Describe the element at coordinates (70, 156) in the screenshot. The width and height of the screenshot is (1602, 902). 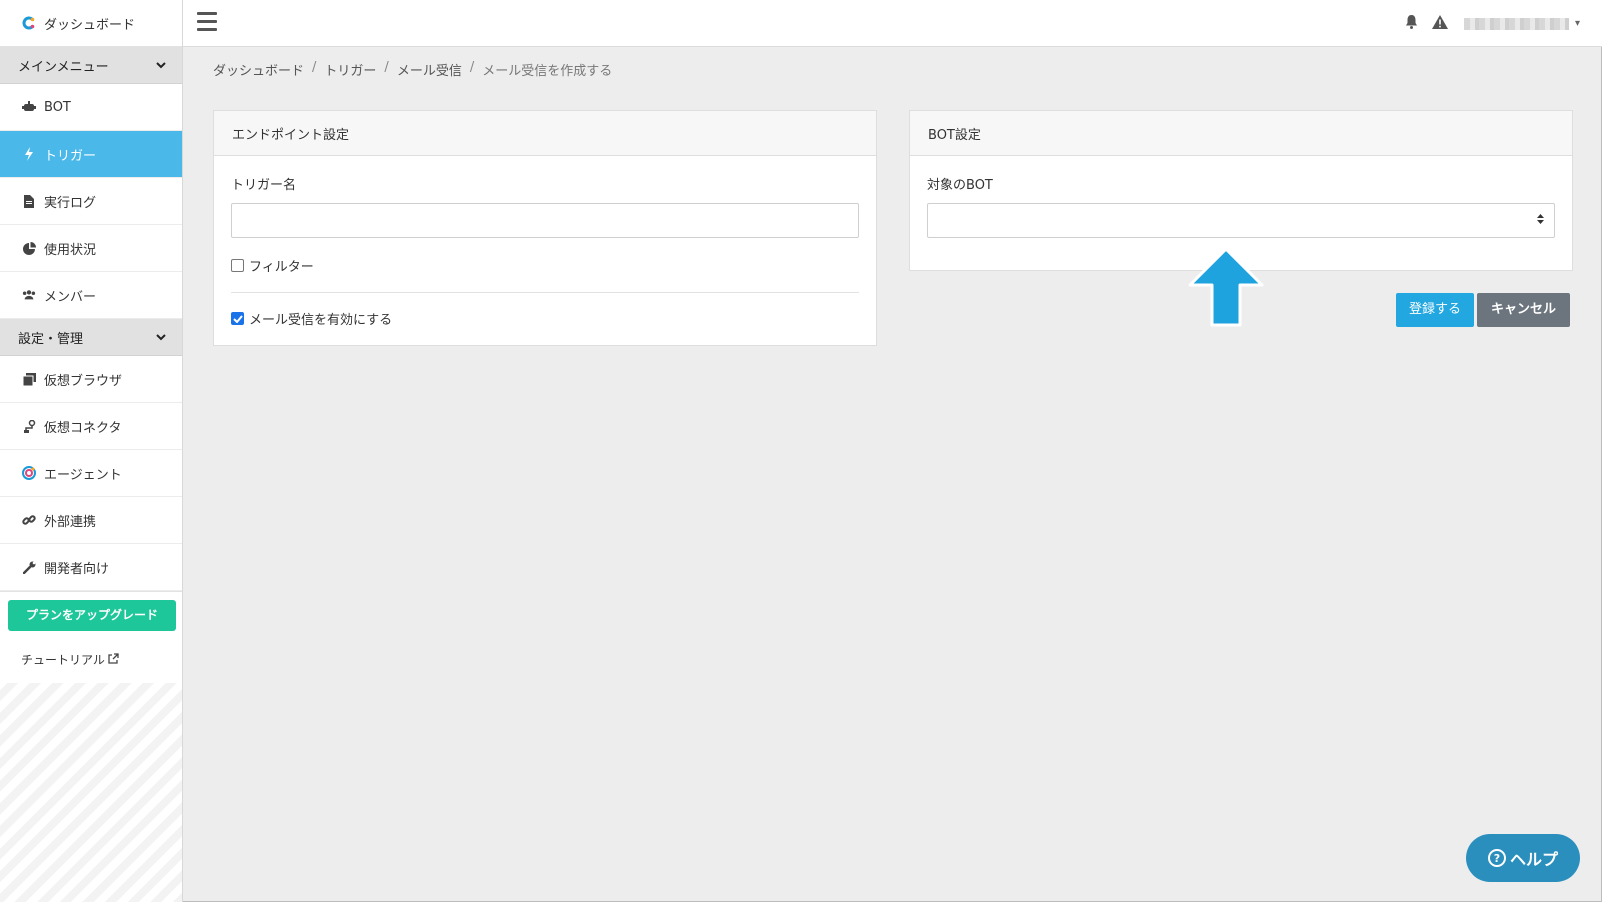
I see `sidebar-item-label: トリガー` at that location.